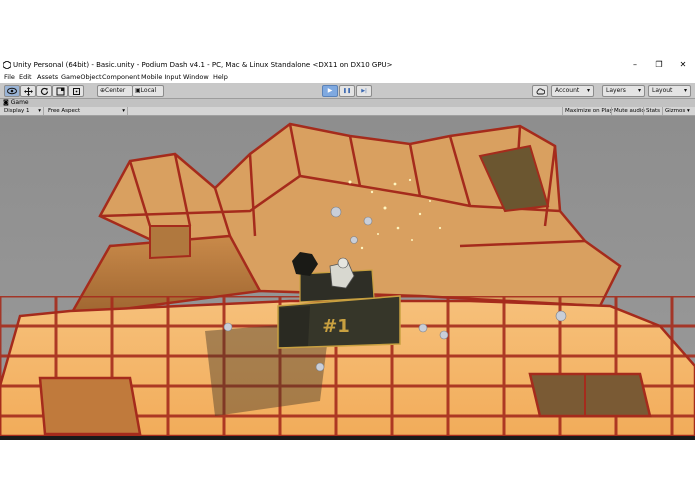 This screenshot has height=494, width=695. Describe the element at coordinates (347, 103) in the screenshot. I see `game-tab-strip: ◙ Game` at that location.